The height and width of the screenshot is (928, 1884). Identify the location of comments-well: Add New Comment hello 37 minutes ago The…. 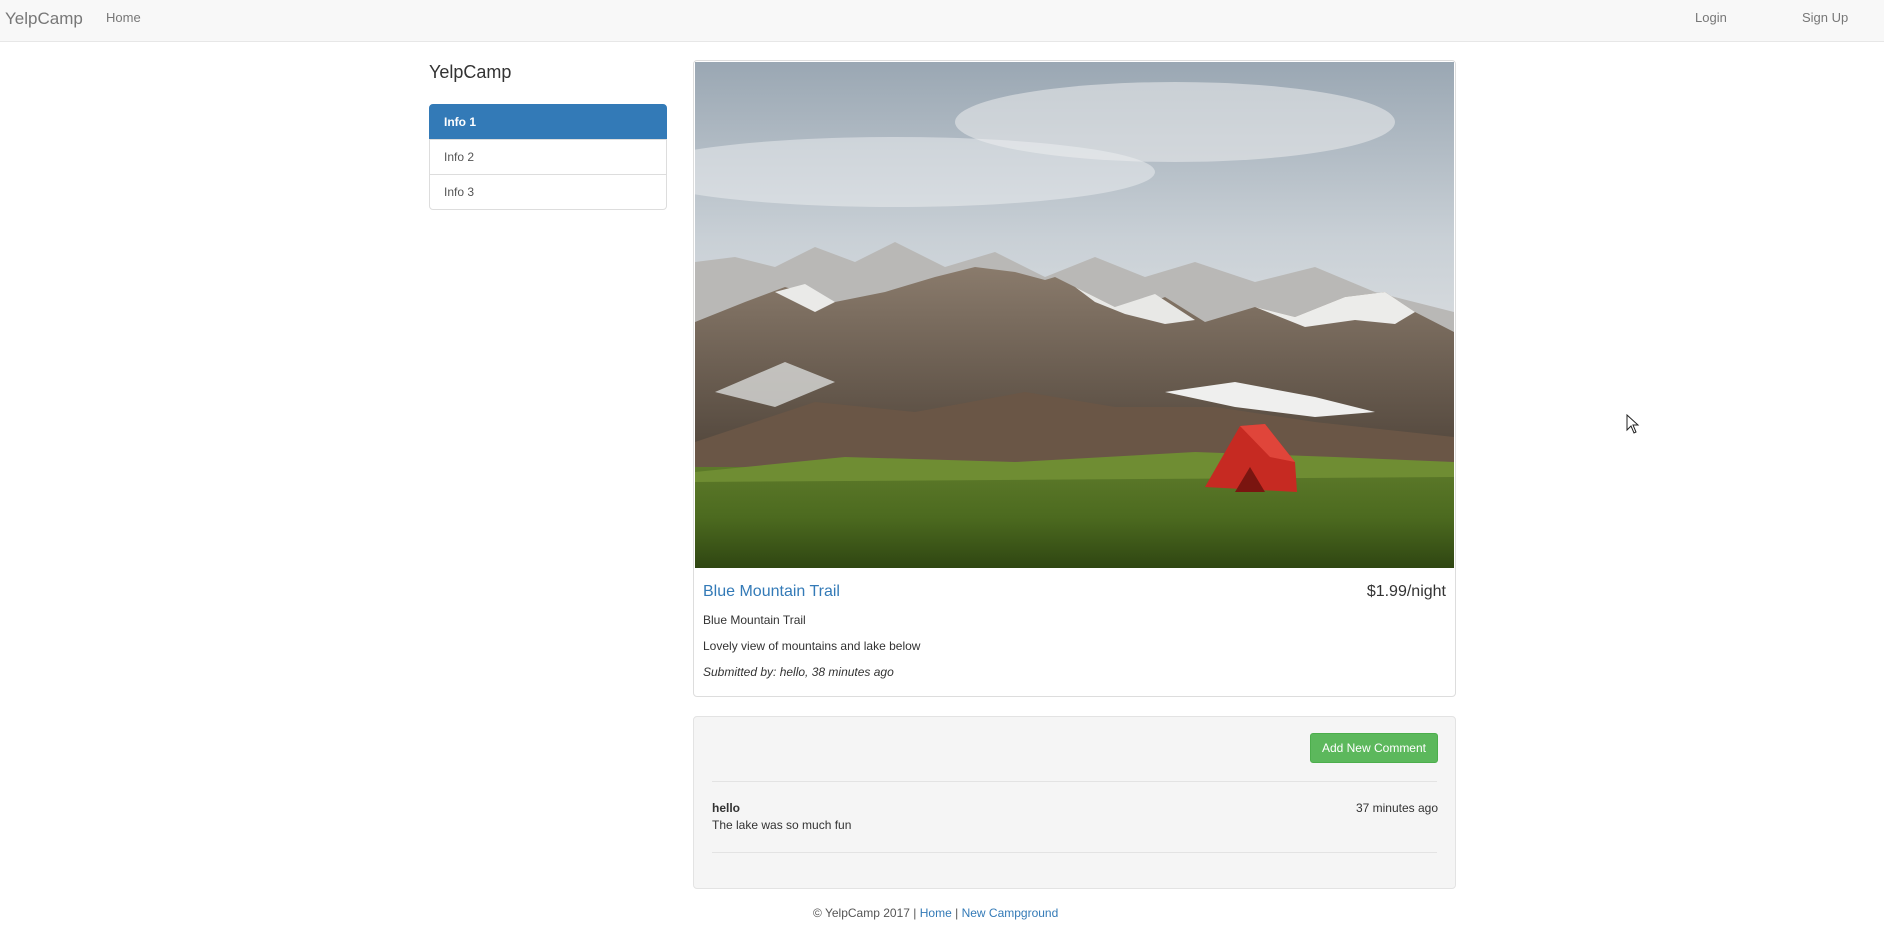
(1074, 802).